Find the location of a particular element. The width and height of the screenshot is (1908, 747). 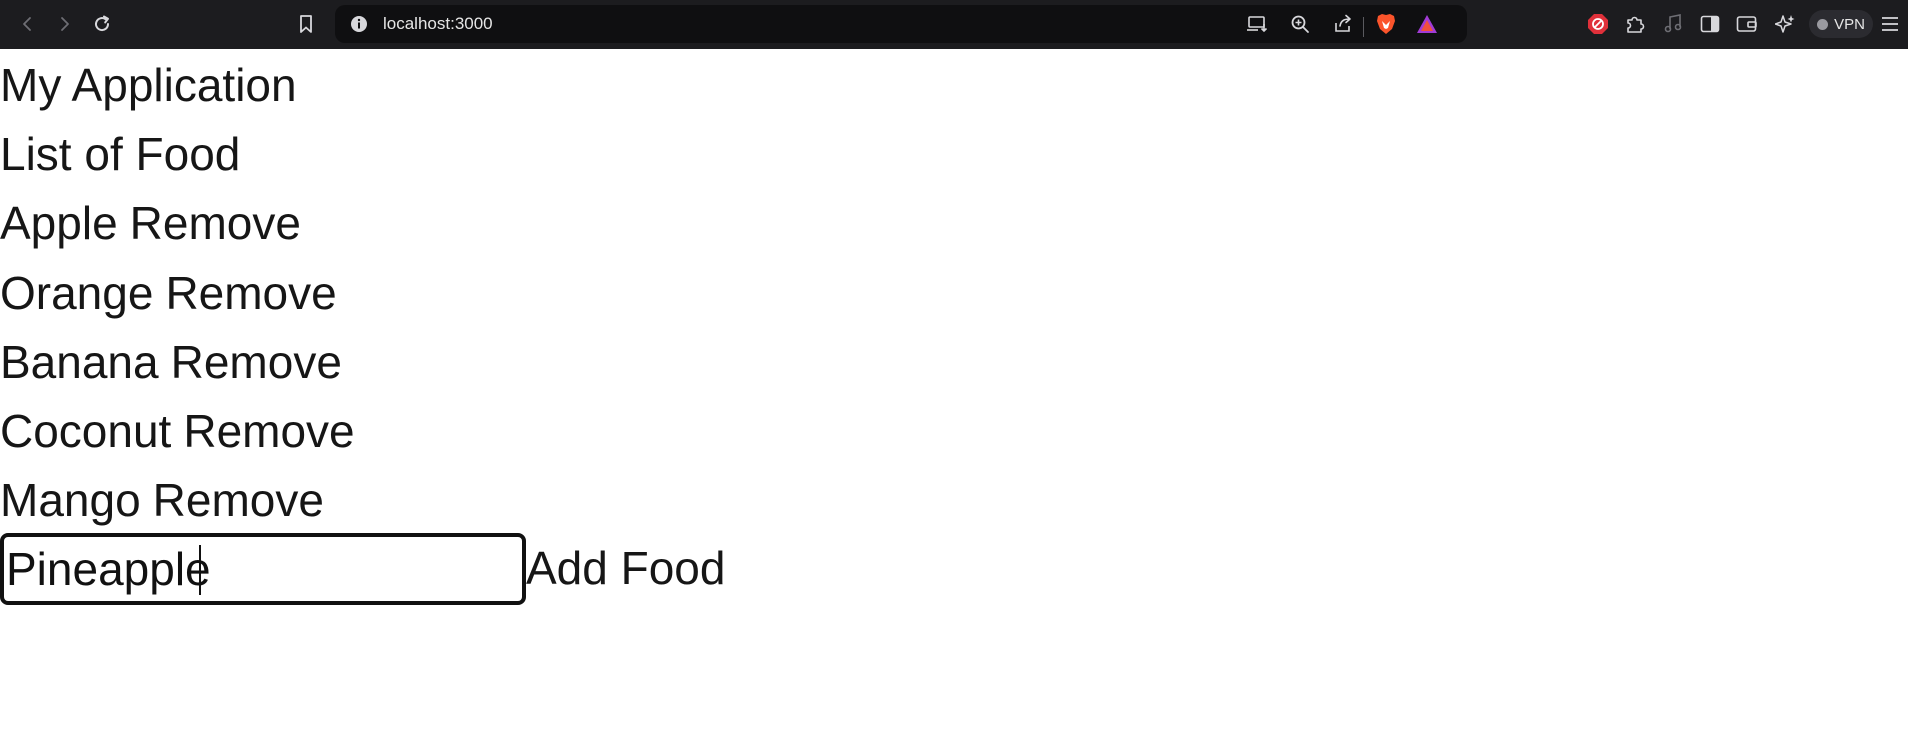

food-item: Mango Remove is located at coordinates (162, 500).